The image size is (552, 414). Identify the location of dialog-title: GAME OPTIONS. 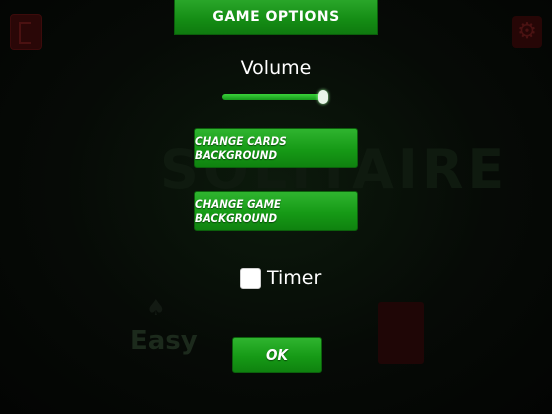
(276, 17).